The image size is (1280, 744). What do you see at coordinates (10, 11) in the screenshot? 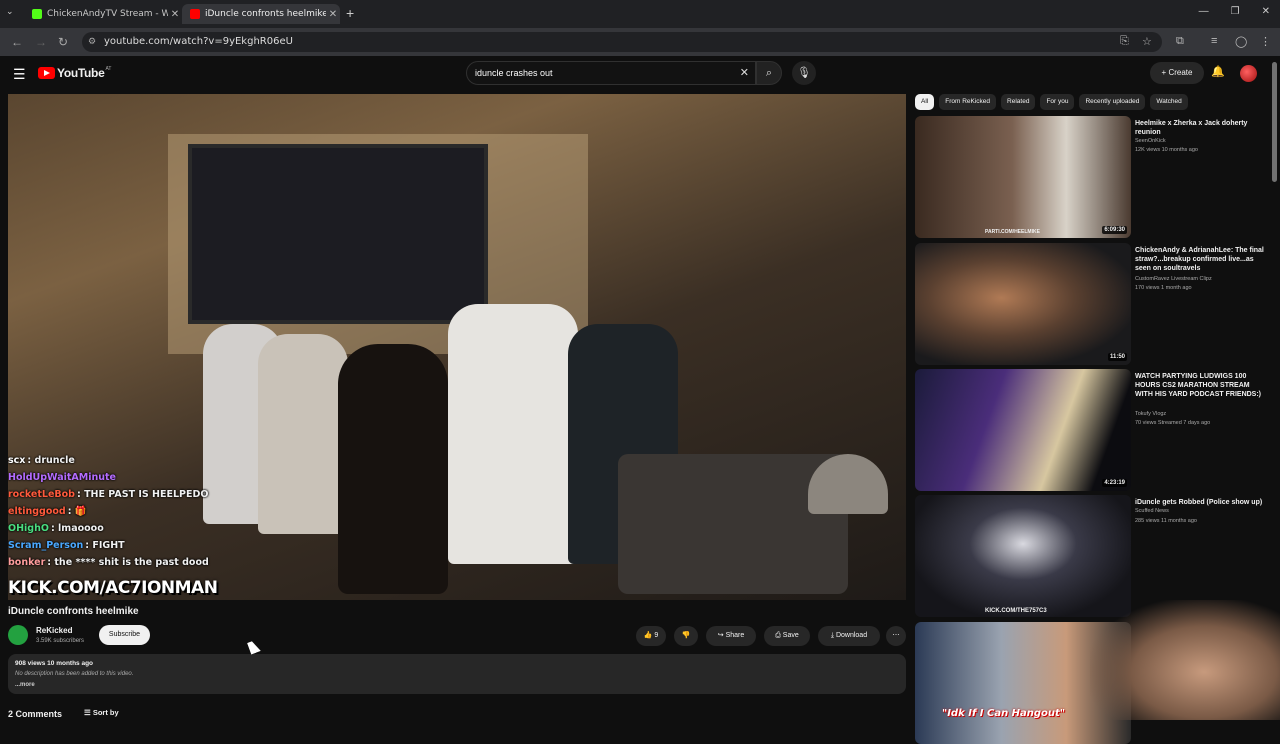
I see `tab-search-icon: ⌄` at bounding box center [10, 11].